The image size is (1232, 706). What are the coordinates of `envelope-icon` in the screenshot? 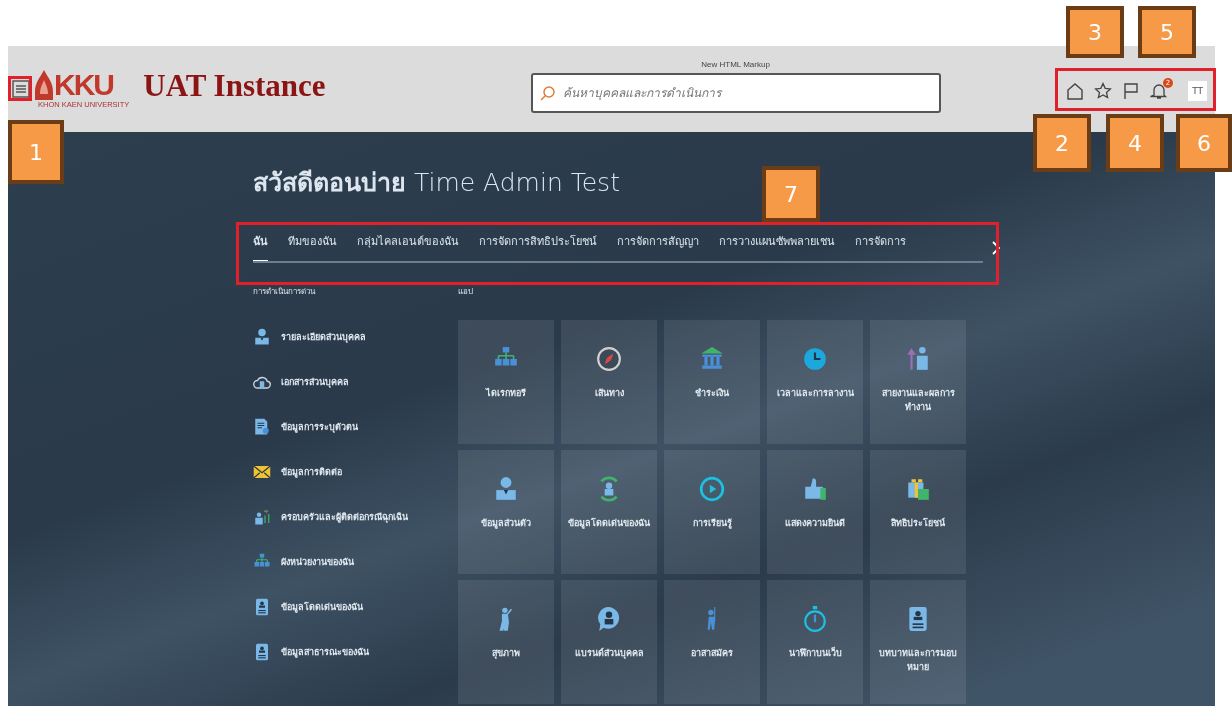 It's located at (262, 472).